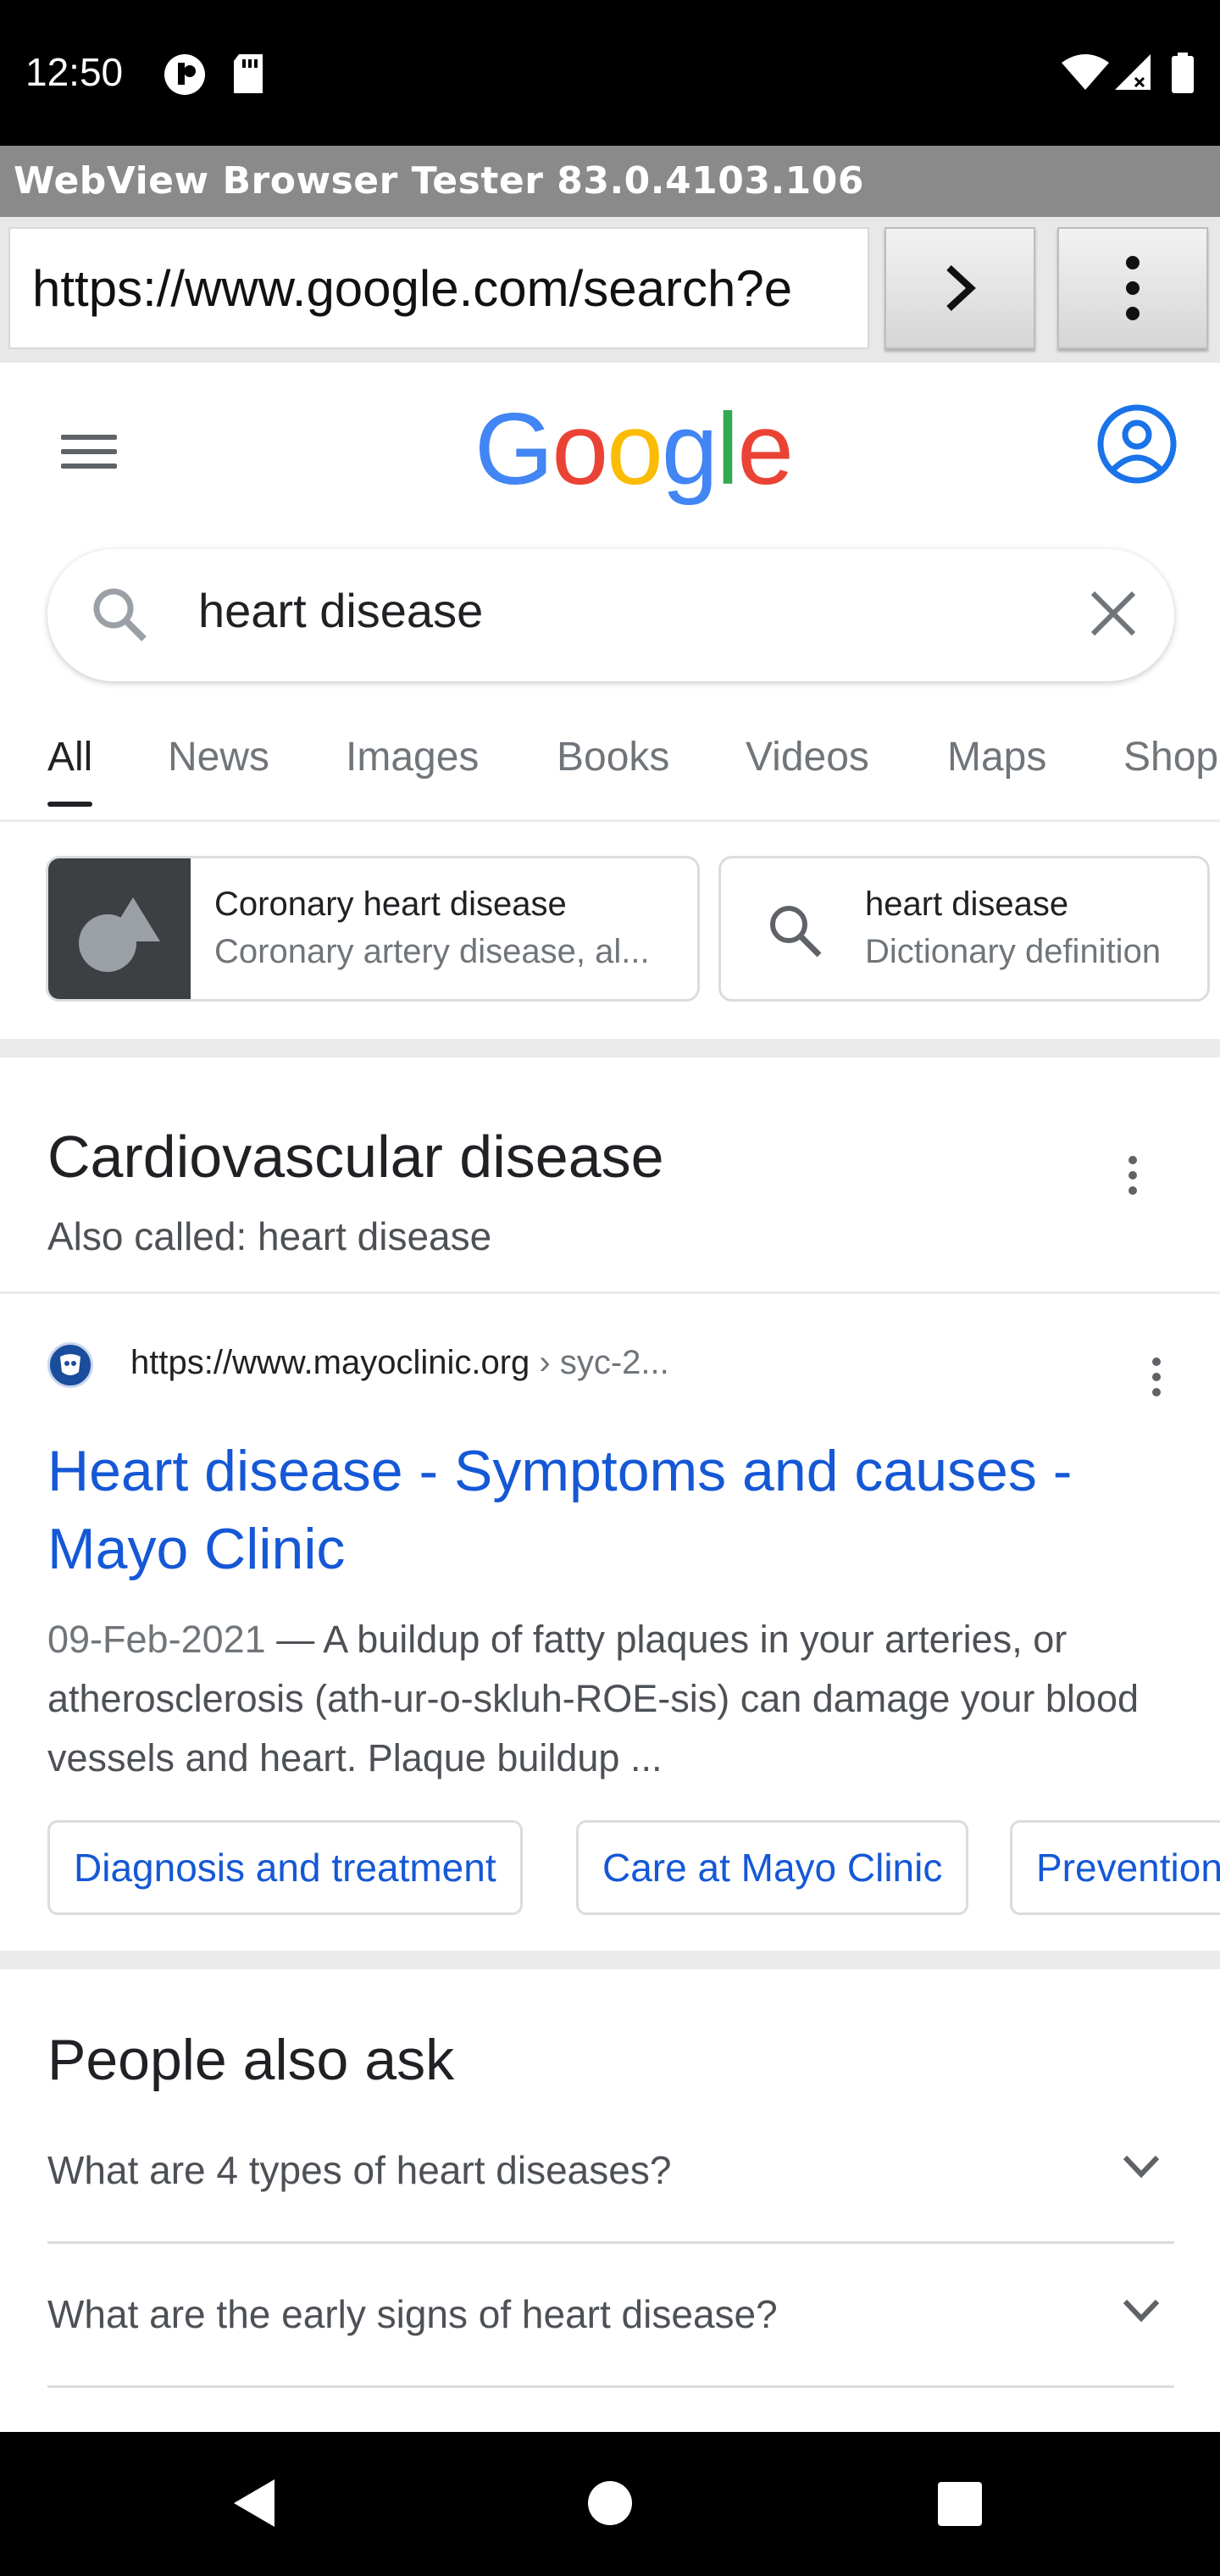  I want to click on wifi-icon, so click(1085, 74).